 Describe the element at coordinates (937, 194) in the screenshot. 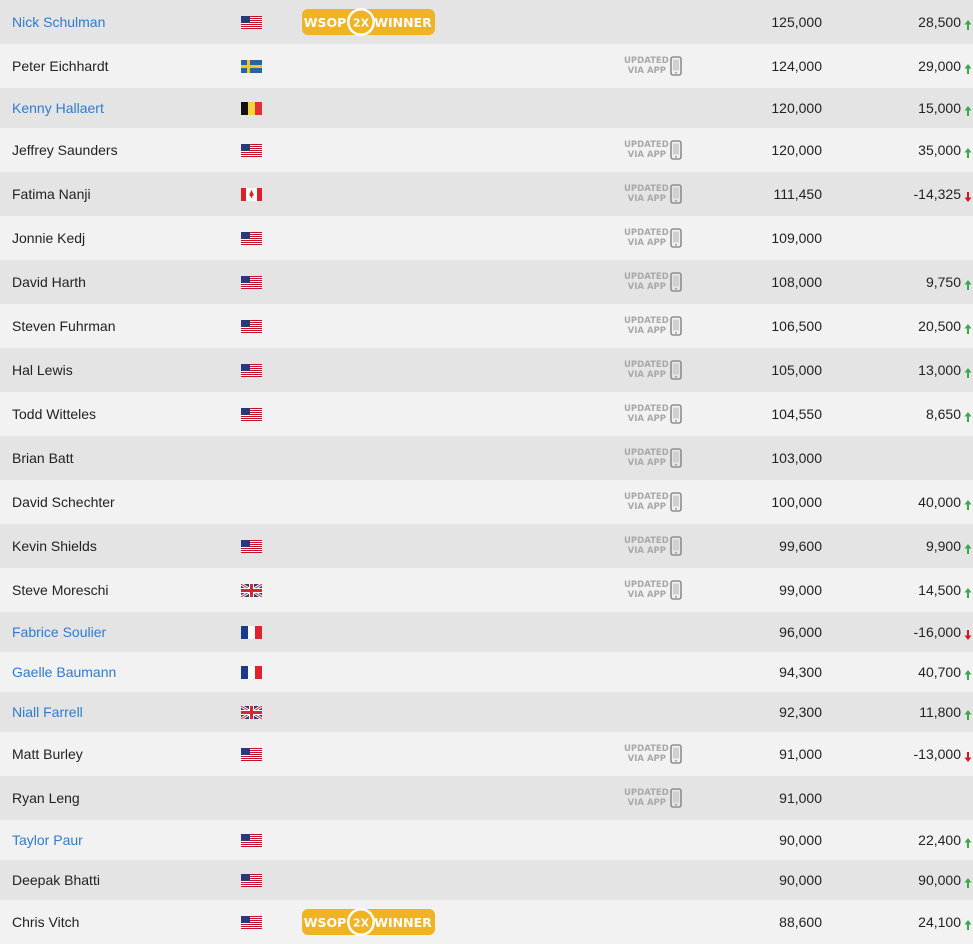

I see `chip-change: -14,325` at that location.